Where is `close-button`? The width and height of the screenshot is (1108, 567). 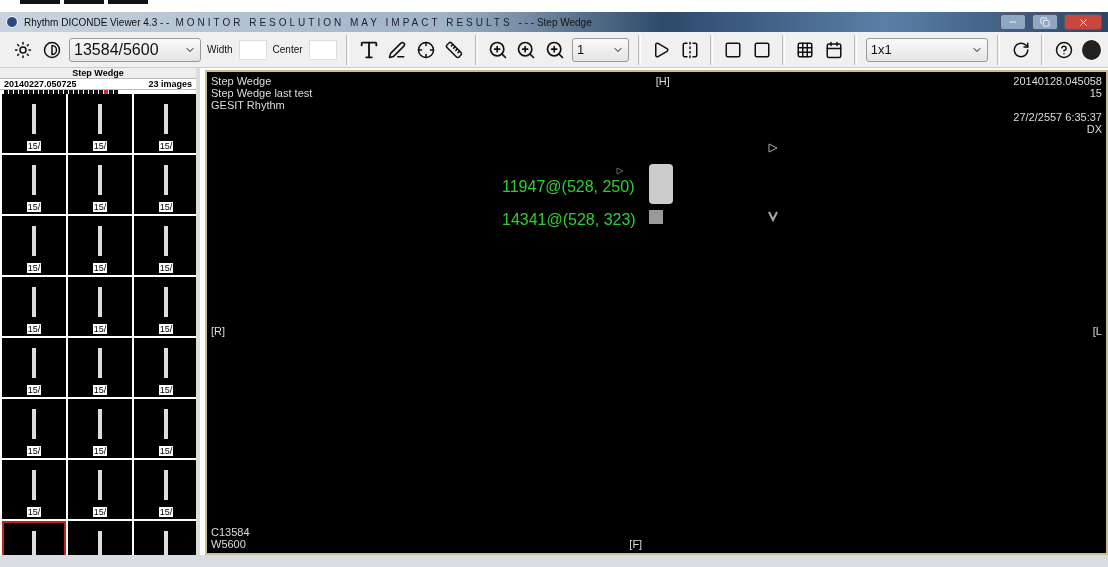 close-button is located at coordinates (1083, 22).